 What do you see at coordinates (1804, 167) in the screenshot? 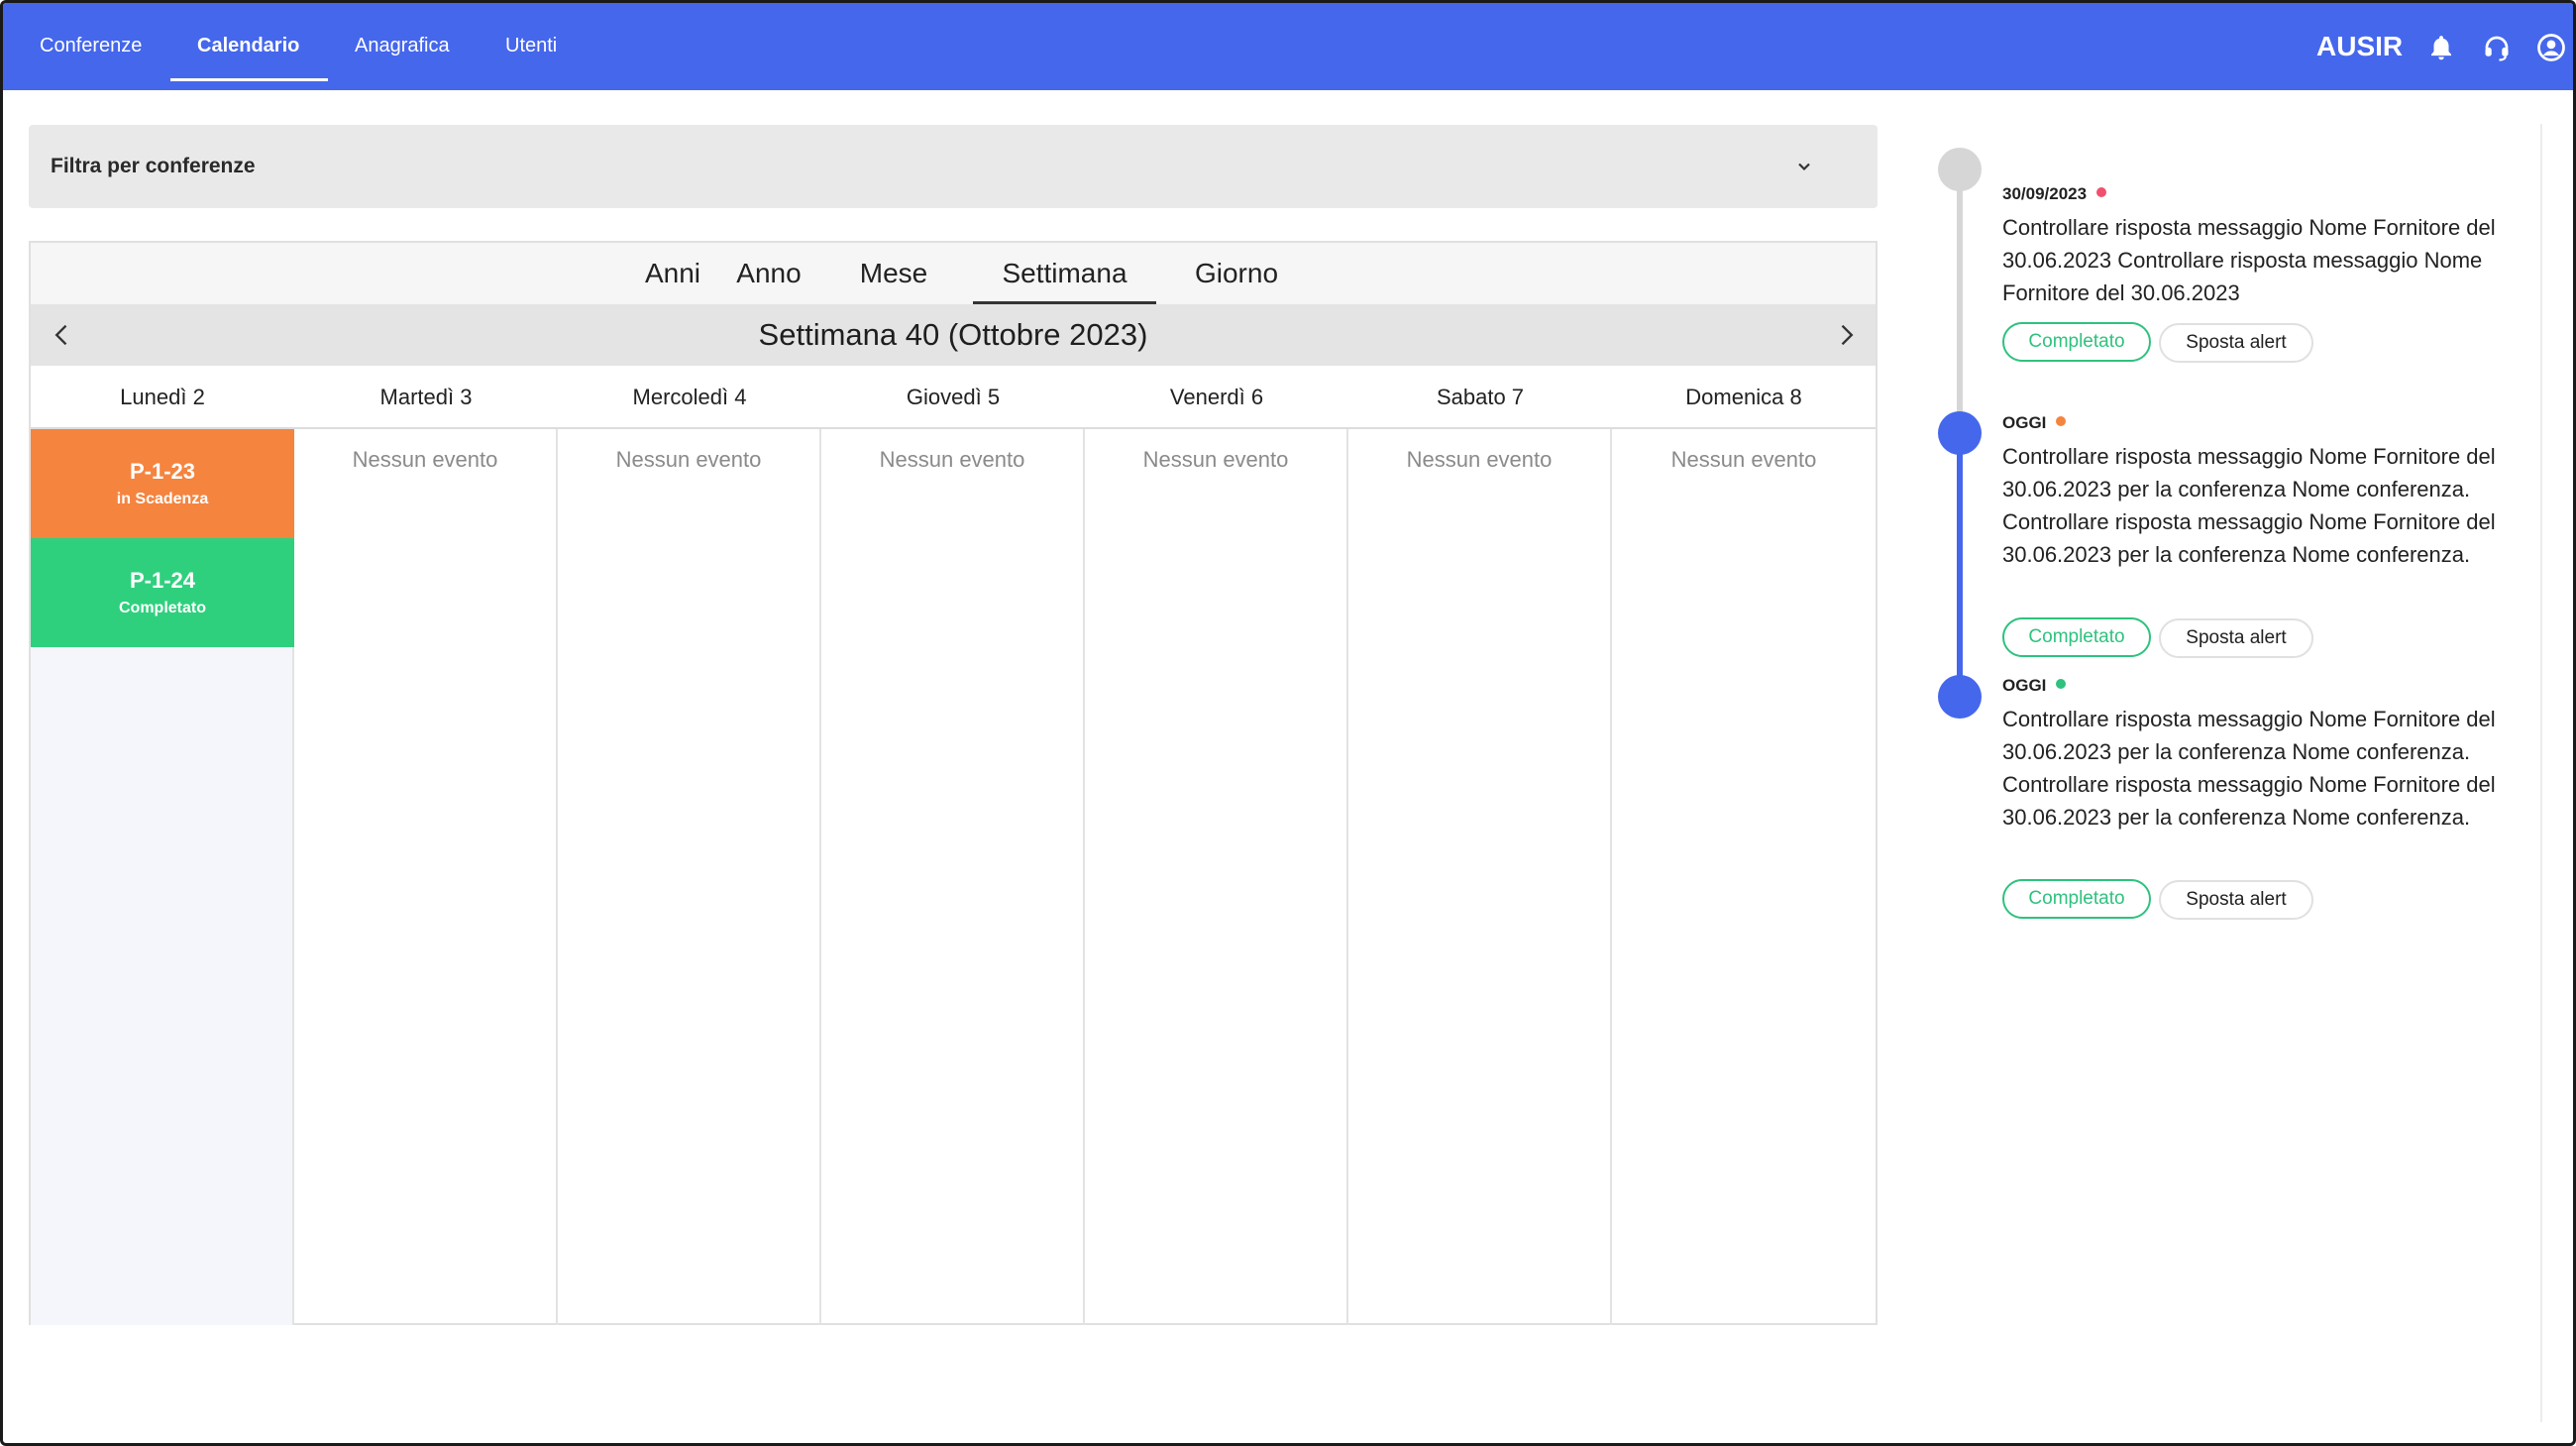
I see `chevron-down-icon` at bounding box center [1804, 167].